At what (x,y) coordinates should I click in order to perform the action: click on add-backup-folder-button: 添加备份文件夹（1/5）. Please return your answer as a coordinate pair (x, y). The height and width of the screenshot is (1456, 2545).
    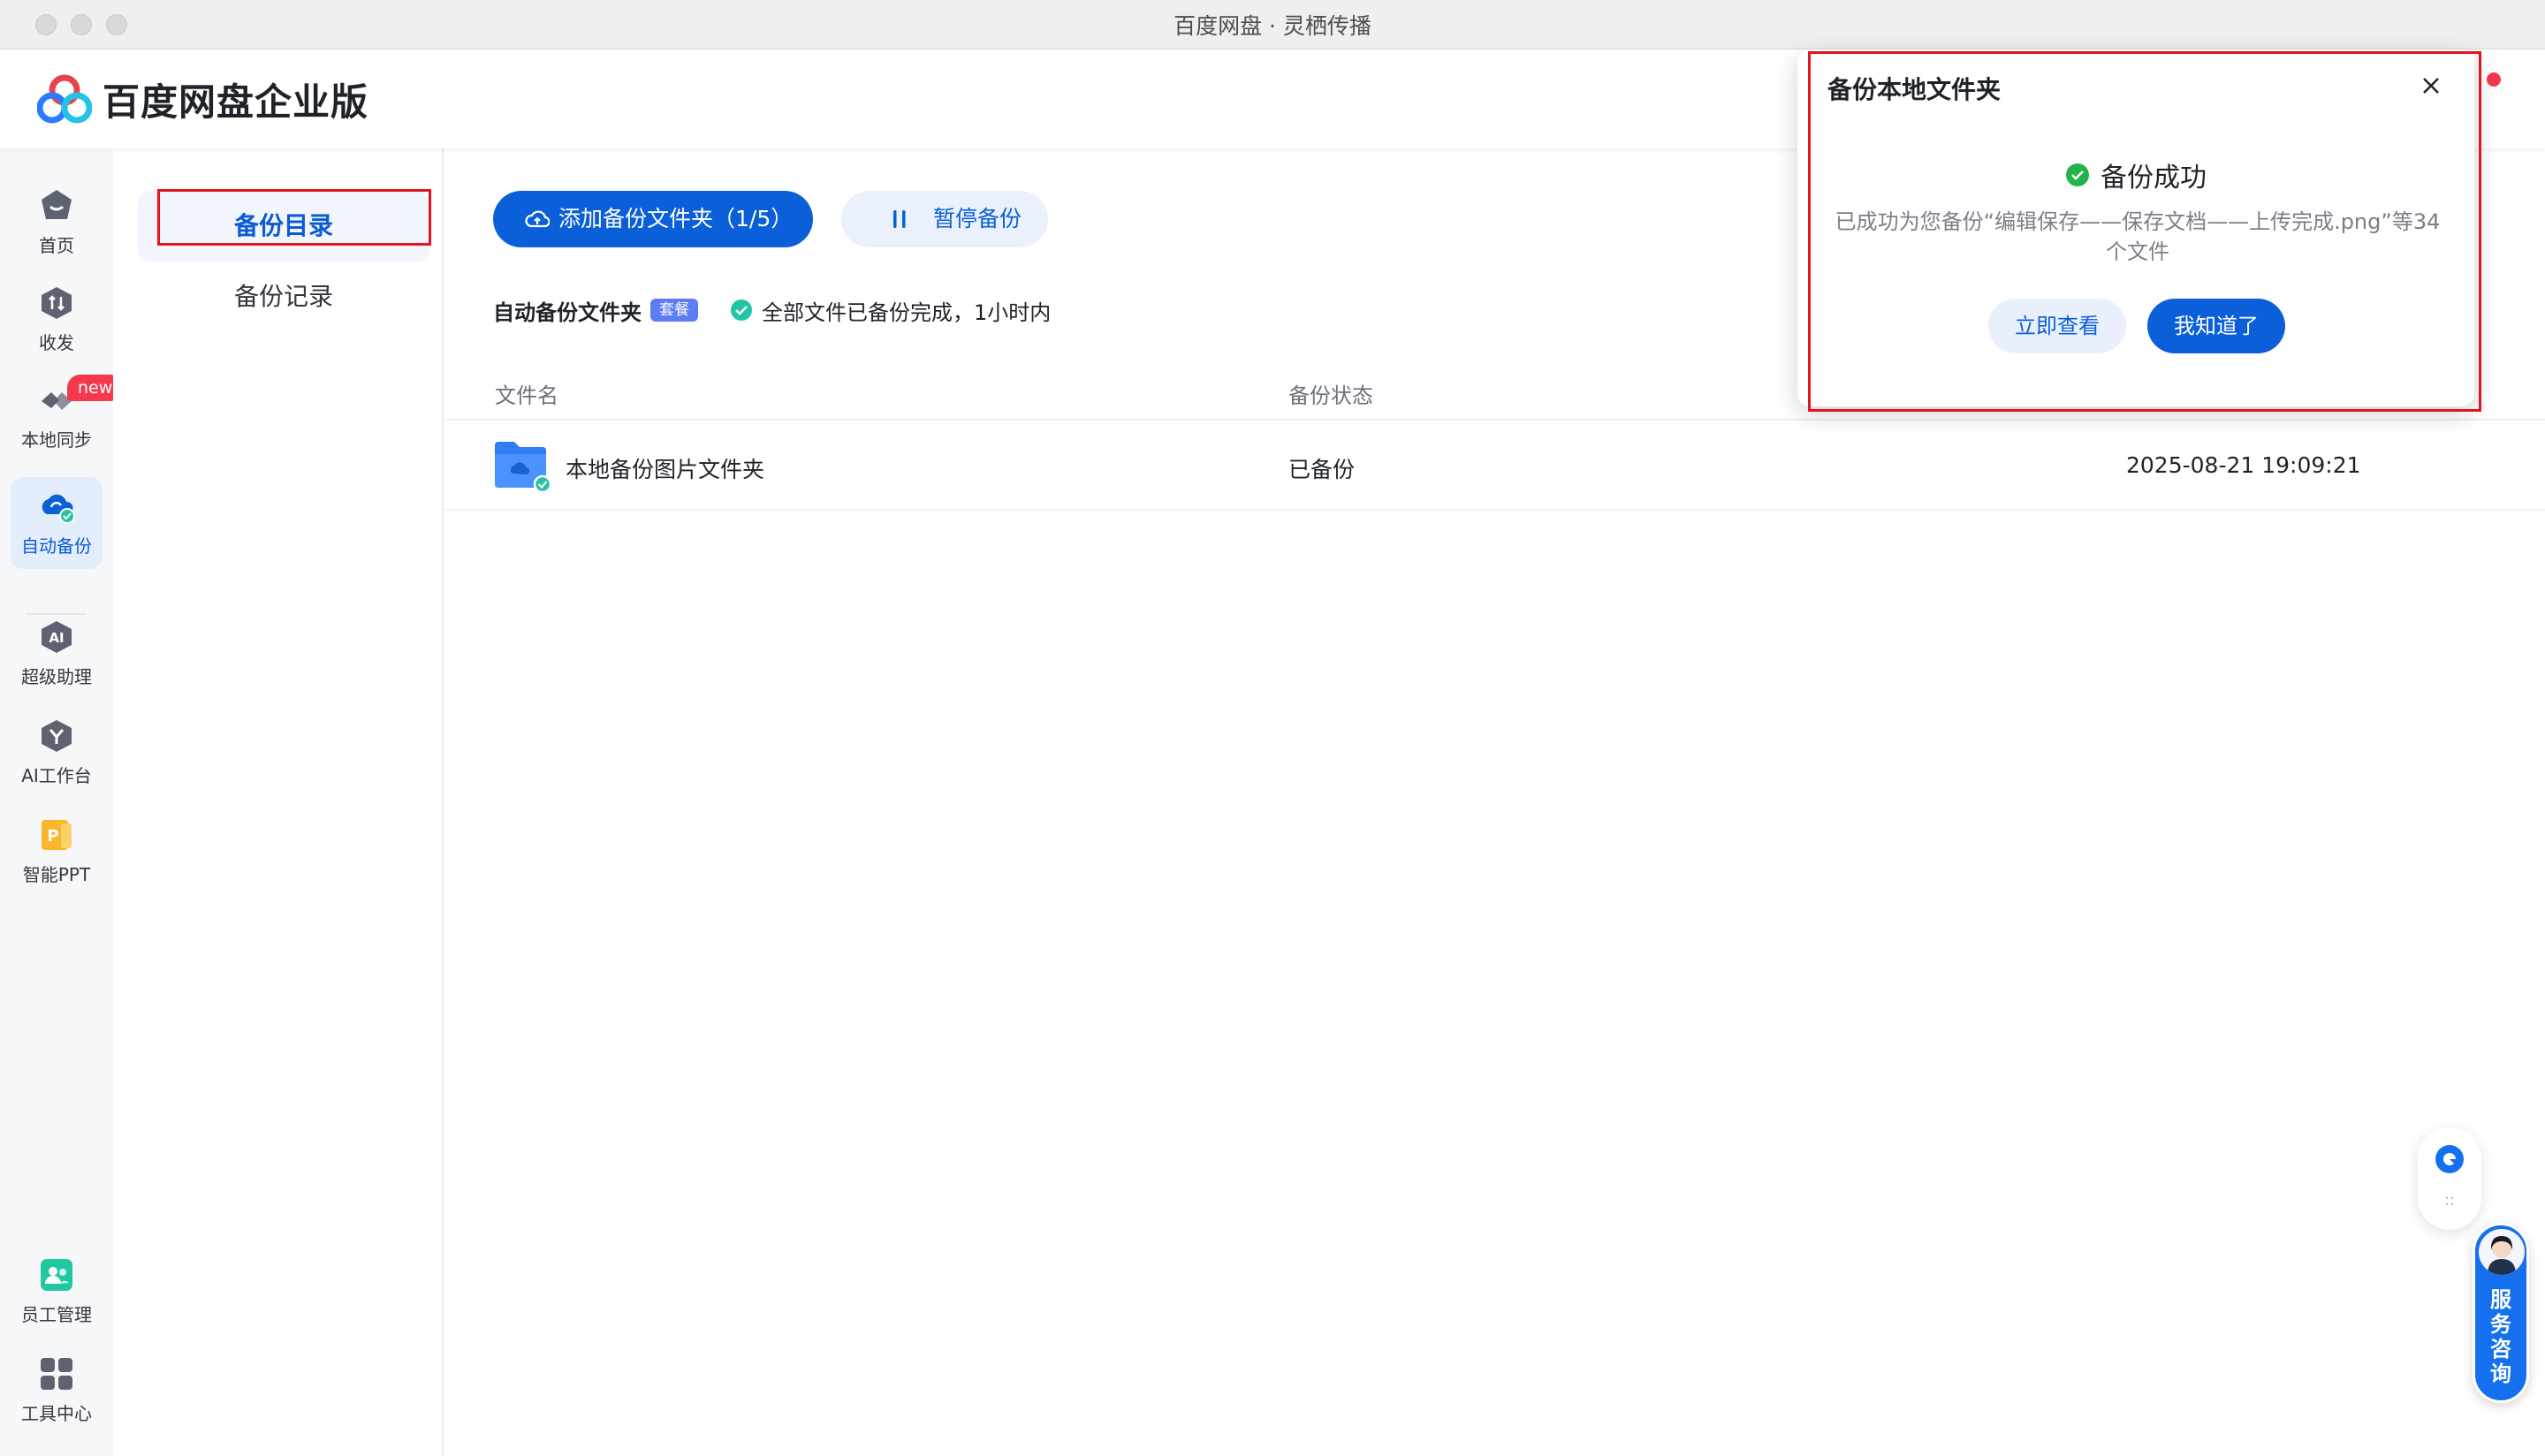
    Looking at the image, I should click on (653, 219).